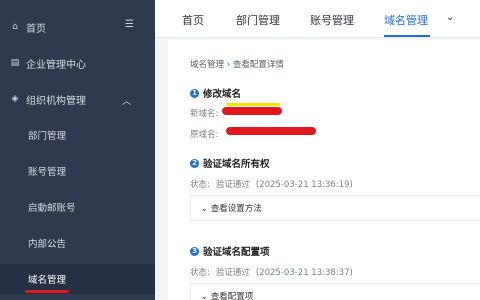 The height and width of the screenshot is (300, 480). What do you see at coordinates (15, 27) in the screenshot?
I see `home-icon: ⌂` at bounding box center [15, 27].